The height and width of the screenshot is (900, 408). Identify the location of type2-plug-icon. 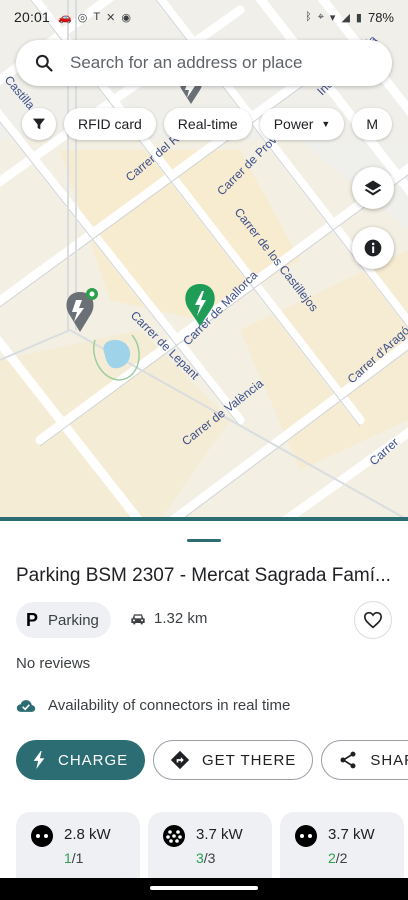
(174, 836).